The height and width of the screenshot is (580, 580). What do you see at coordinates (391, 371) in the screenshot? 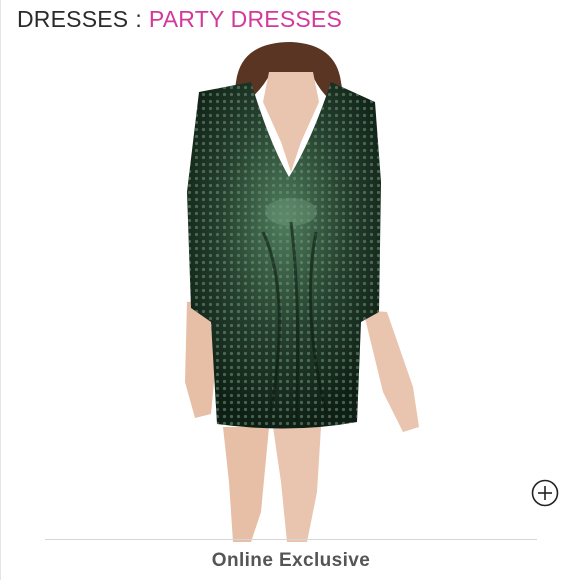
I see `right-arm-skin` at bounding box center [391, 371].